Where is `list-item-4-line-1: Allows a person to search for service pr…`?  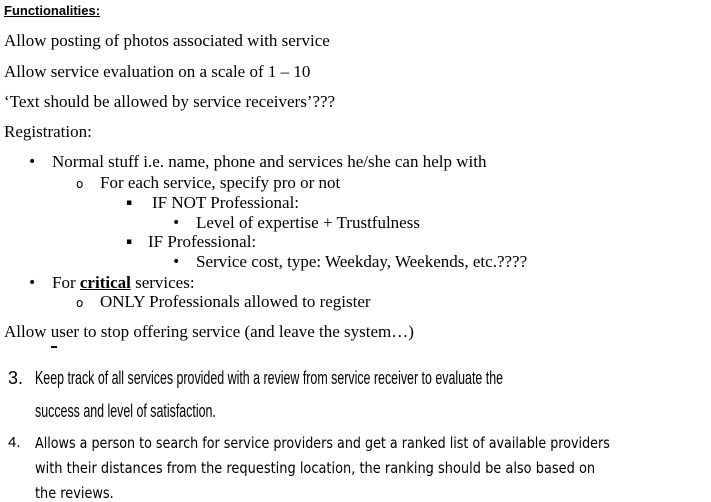
list-item-4-line-1: Allows a person to search for service pr… is located at coordinates (322, 443).